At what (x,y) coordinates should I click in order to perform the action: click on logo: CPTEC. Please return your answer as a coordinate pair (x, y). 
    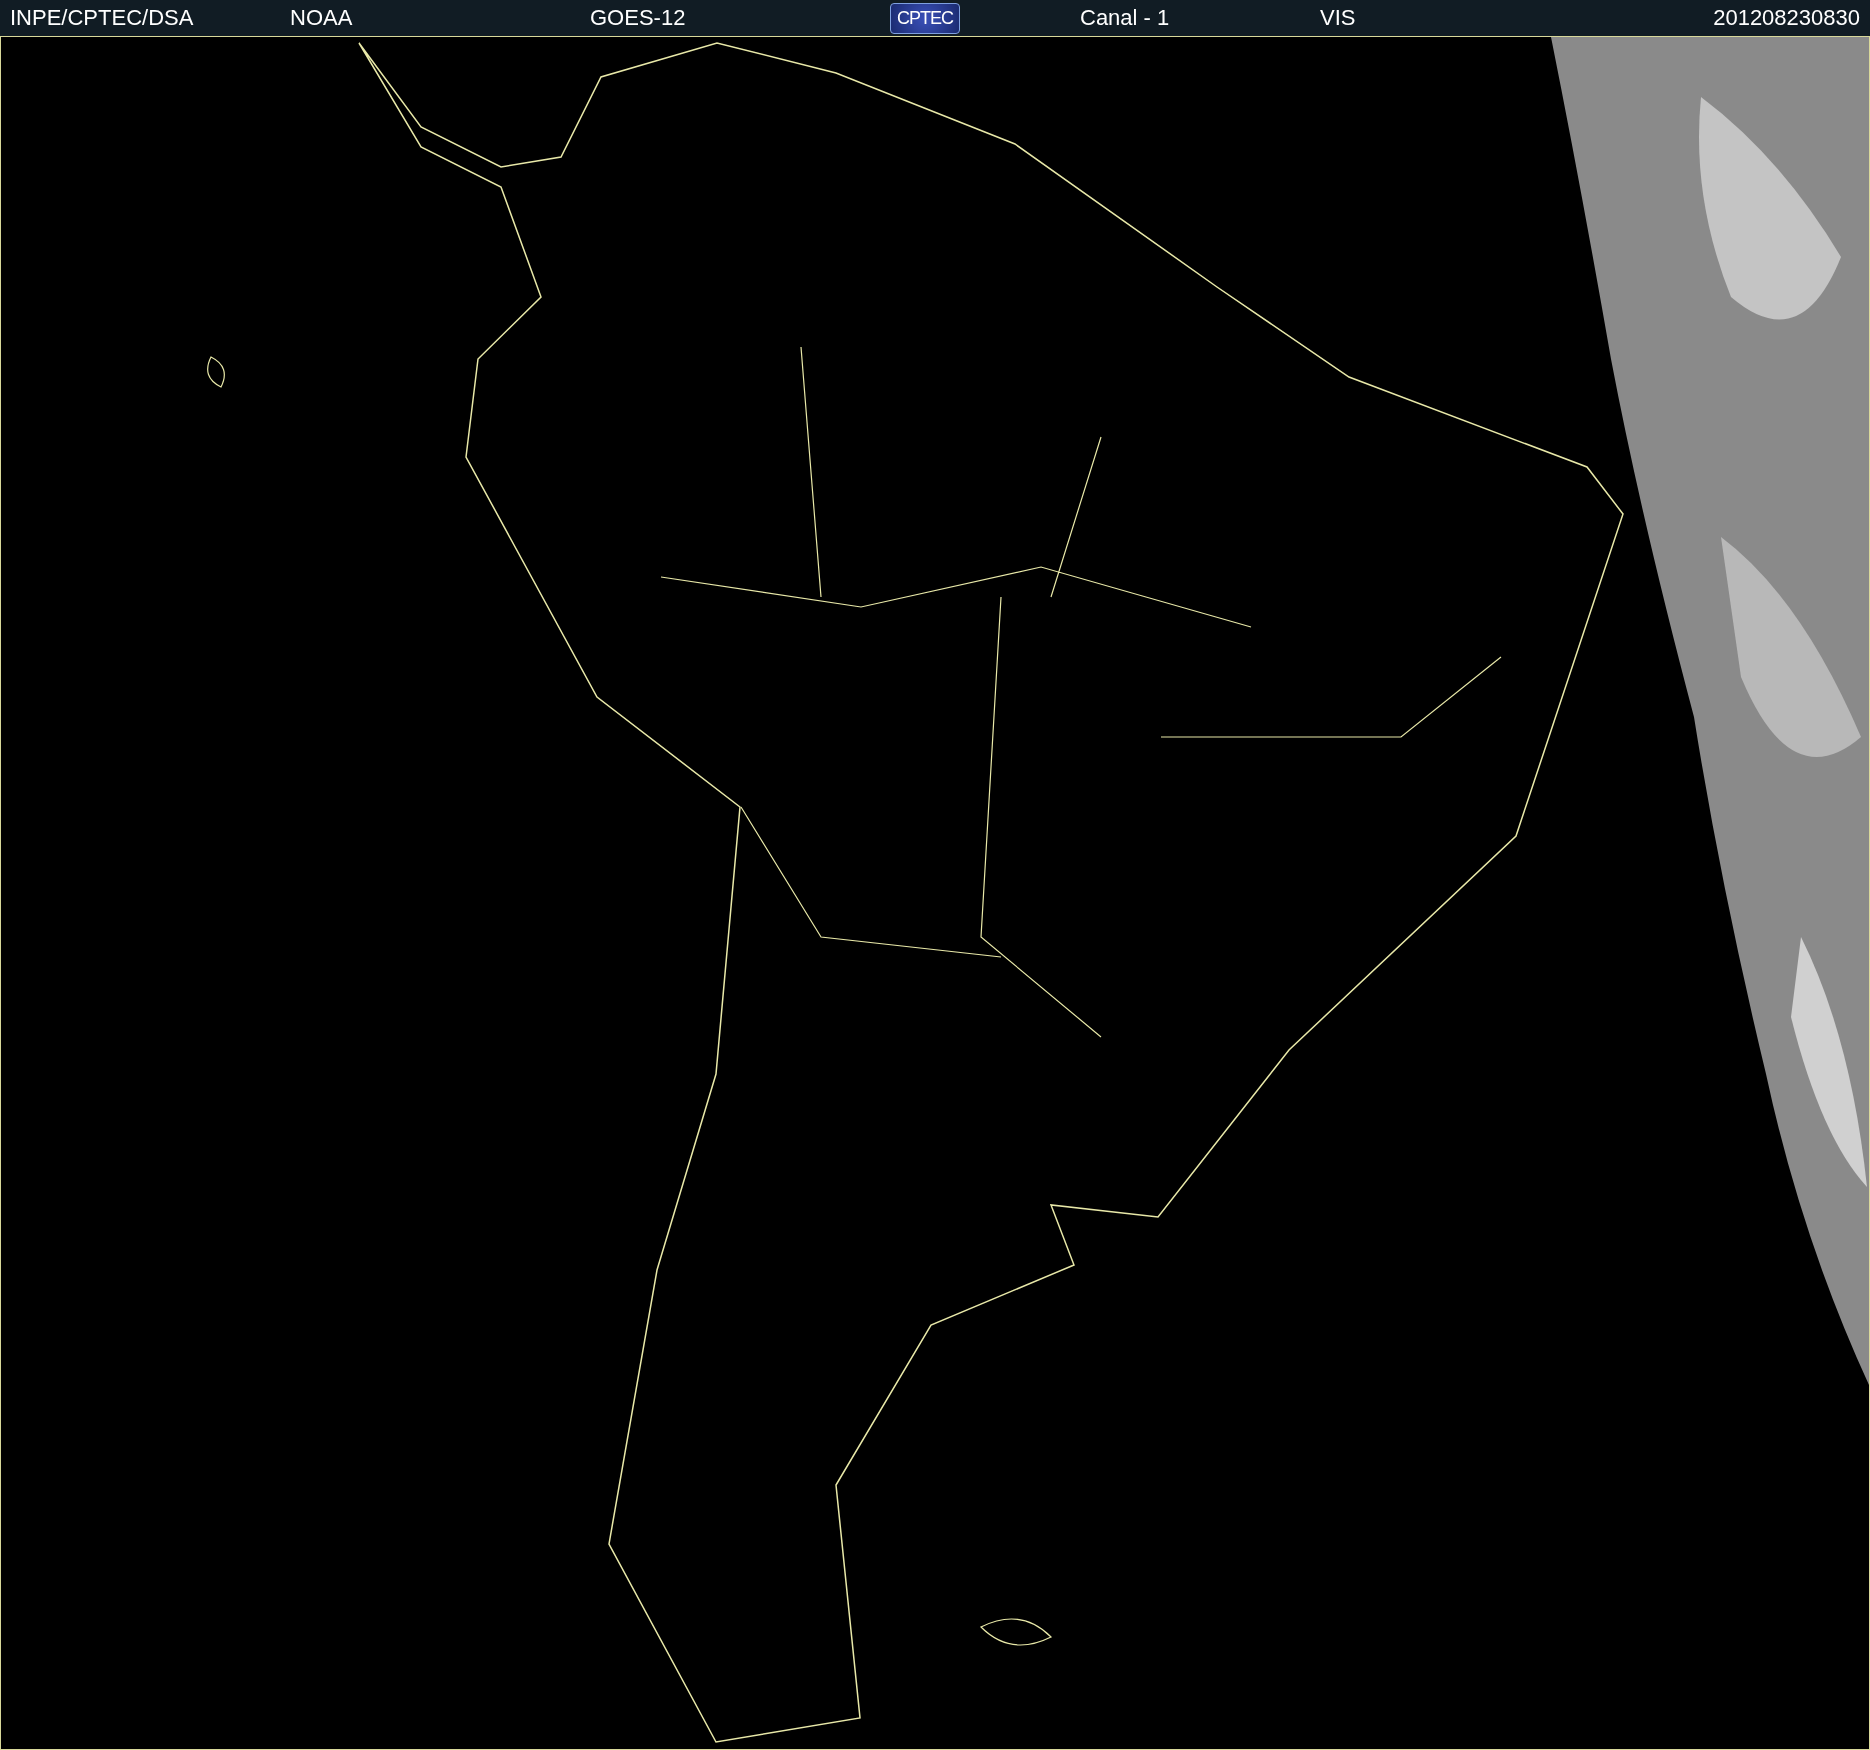
    Looking at the image, I should click on (925, 18).